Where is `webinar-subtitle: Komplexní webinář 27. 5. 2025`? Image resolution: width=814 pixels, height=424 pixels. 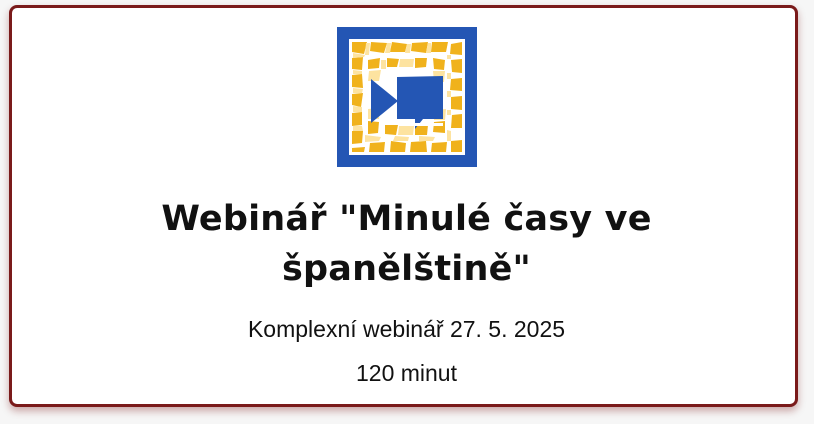
webinar-subtitle: Komplexní webinář 27. 5. 2025 is located at coordinates (406, 329).